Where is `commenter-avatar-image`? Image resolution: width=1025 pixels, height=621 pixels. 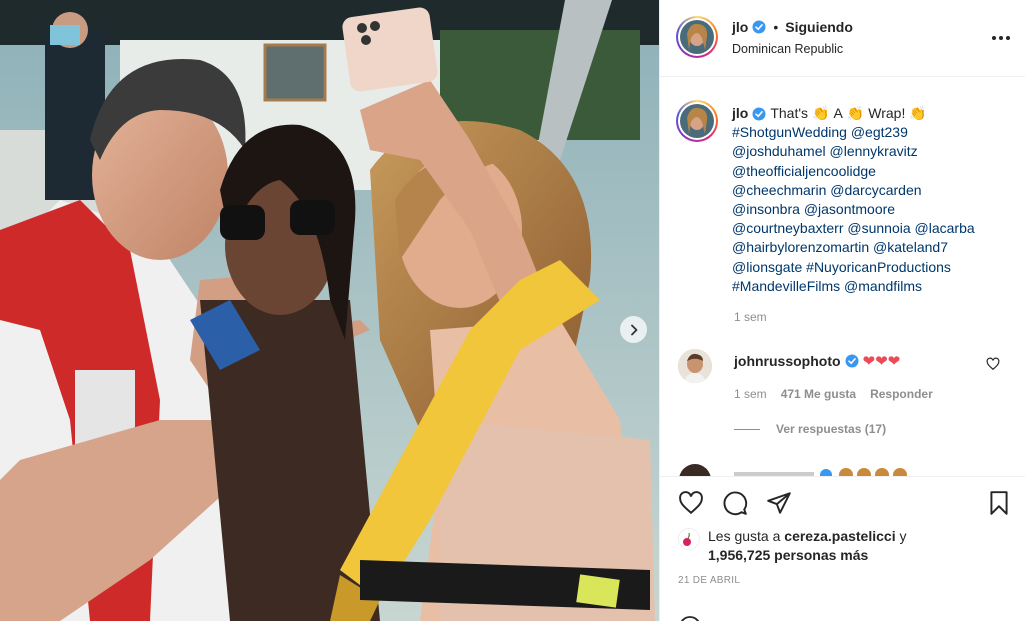
commenter-avatar-image is located at coordinates (695, 366).